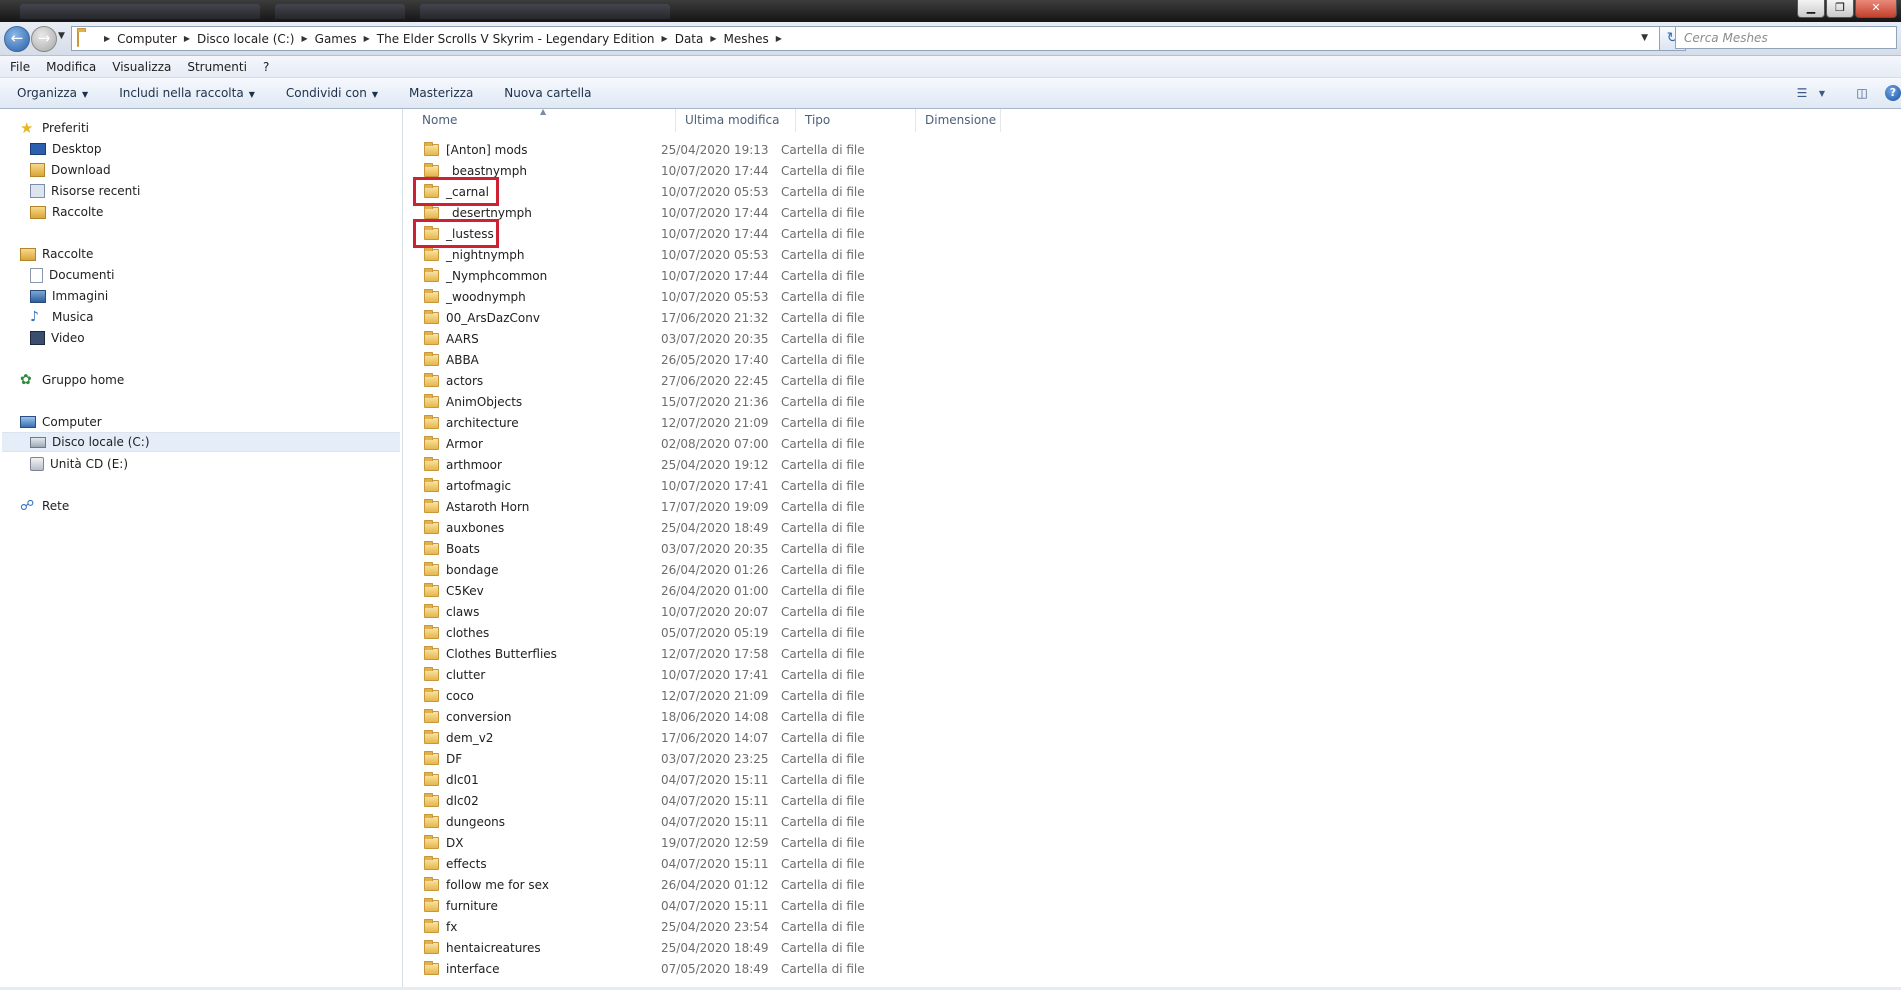 The image size is (1901, 990). Describe the element at coordinates (531, 527) in the screenshot. I see `file-name-cell: auxbones` at that location.